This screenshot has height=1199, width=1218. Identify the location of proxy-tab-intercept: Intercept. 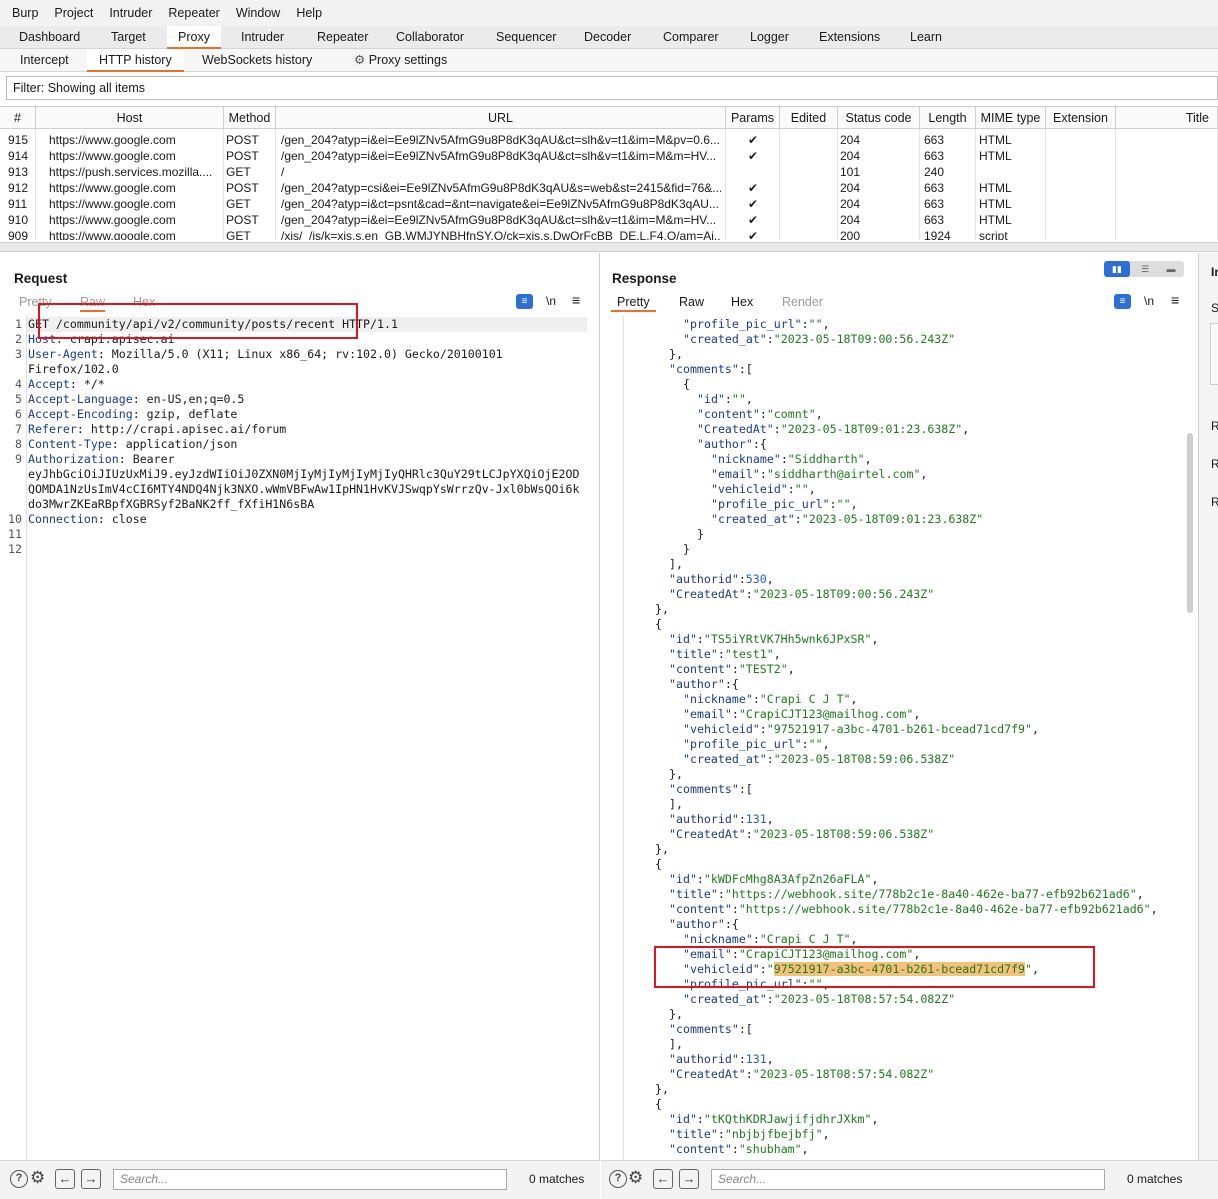
(44, 60).